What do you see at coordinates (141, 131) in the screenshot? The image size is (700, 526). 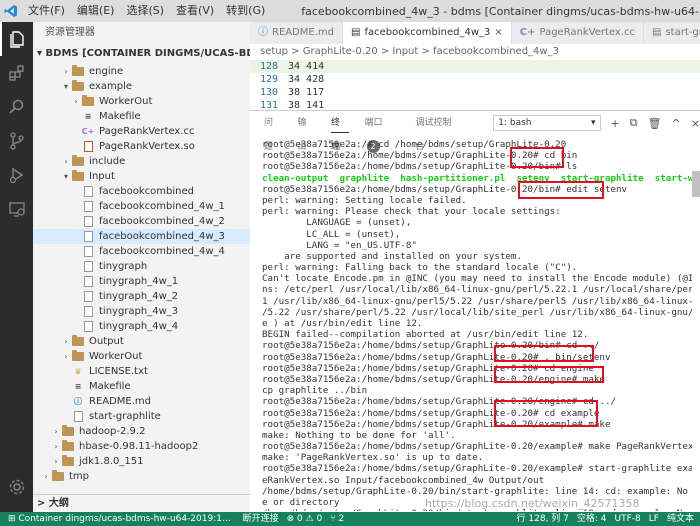 I see `tree-item: C+ PageRankVertex.cc` at bounding box center [141, 131].